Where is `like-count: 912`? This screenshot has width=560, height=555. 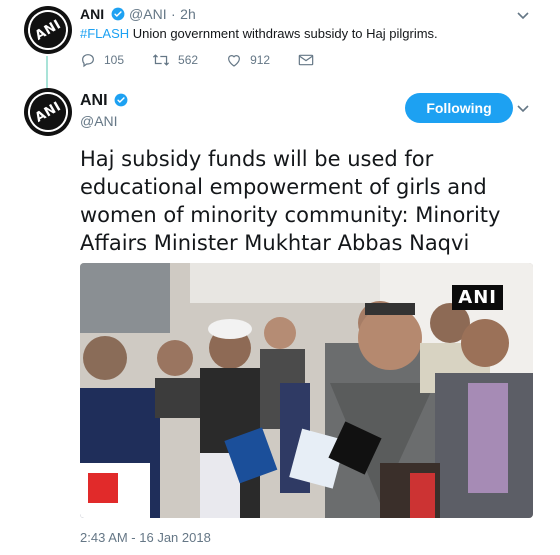 like-count: 912 is located at coordinates (260, 60).